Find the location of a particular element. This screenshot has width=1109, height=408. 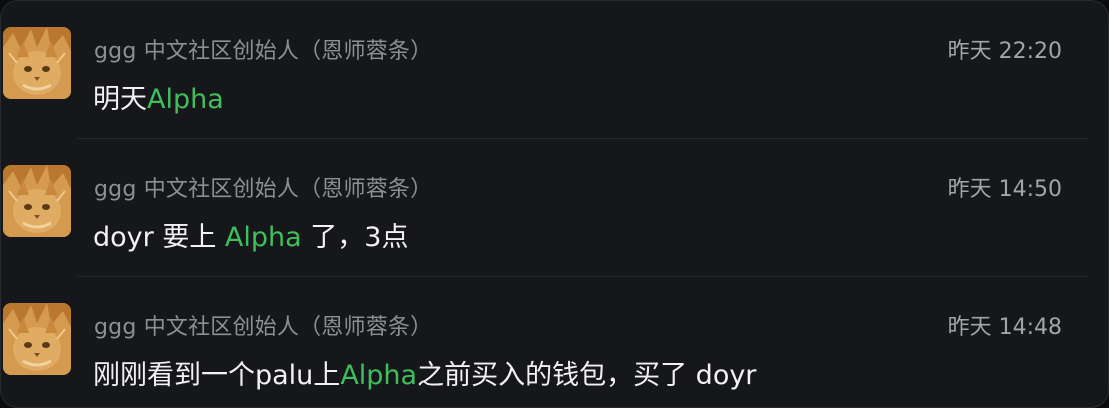

message-text-part: 明天 is located at coordinates (120, 99).